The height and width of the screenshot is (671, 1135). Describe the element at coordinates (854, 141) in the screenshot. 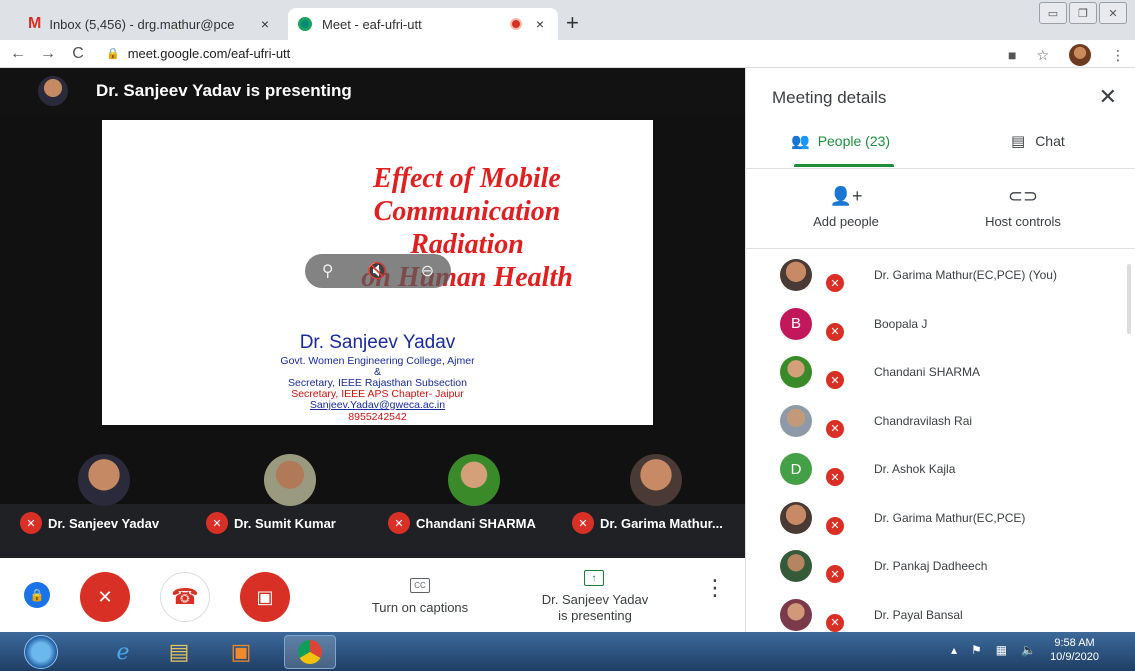

I see `tab-people-label: People (23)` at that location.